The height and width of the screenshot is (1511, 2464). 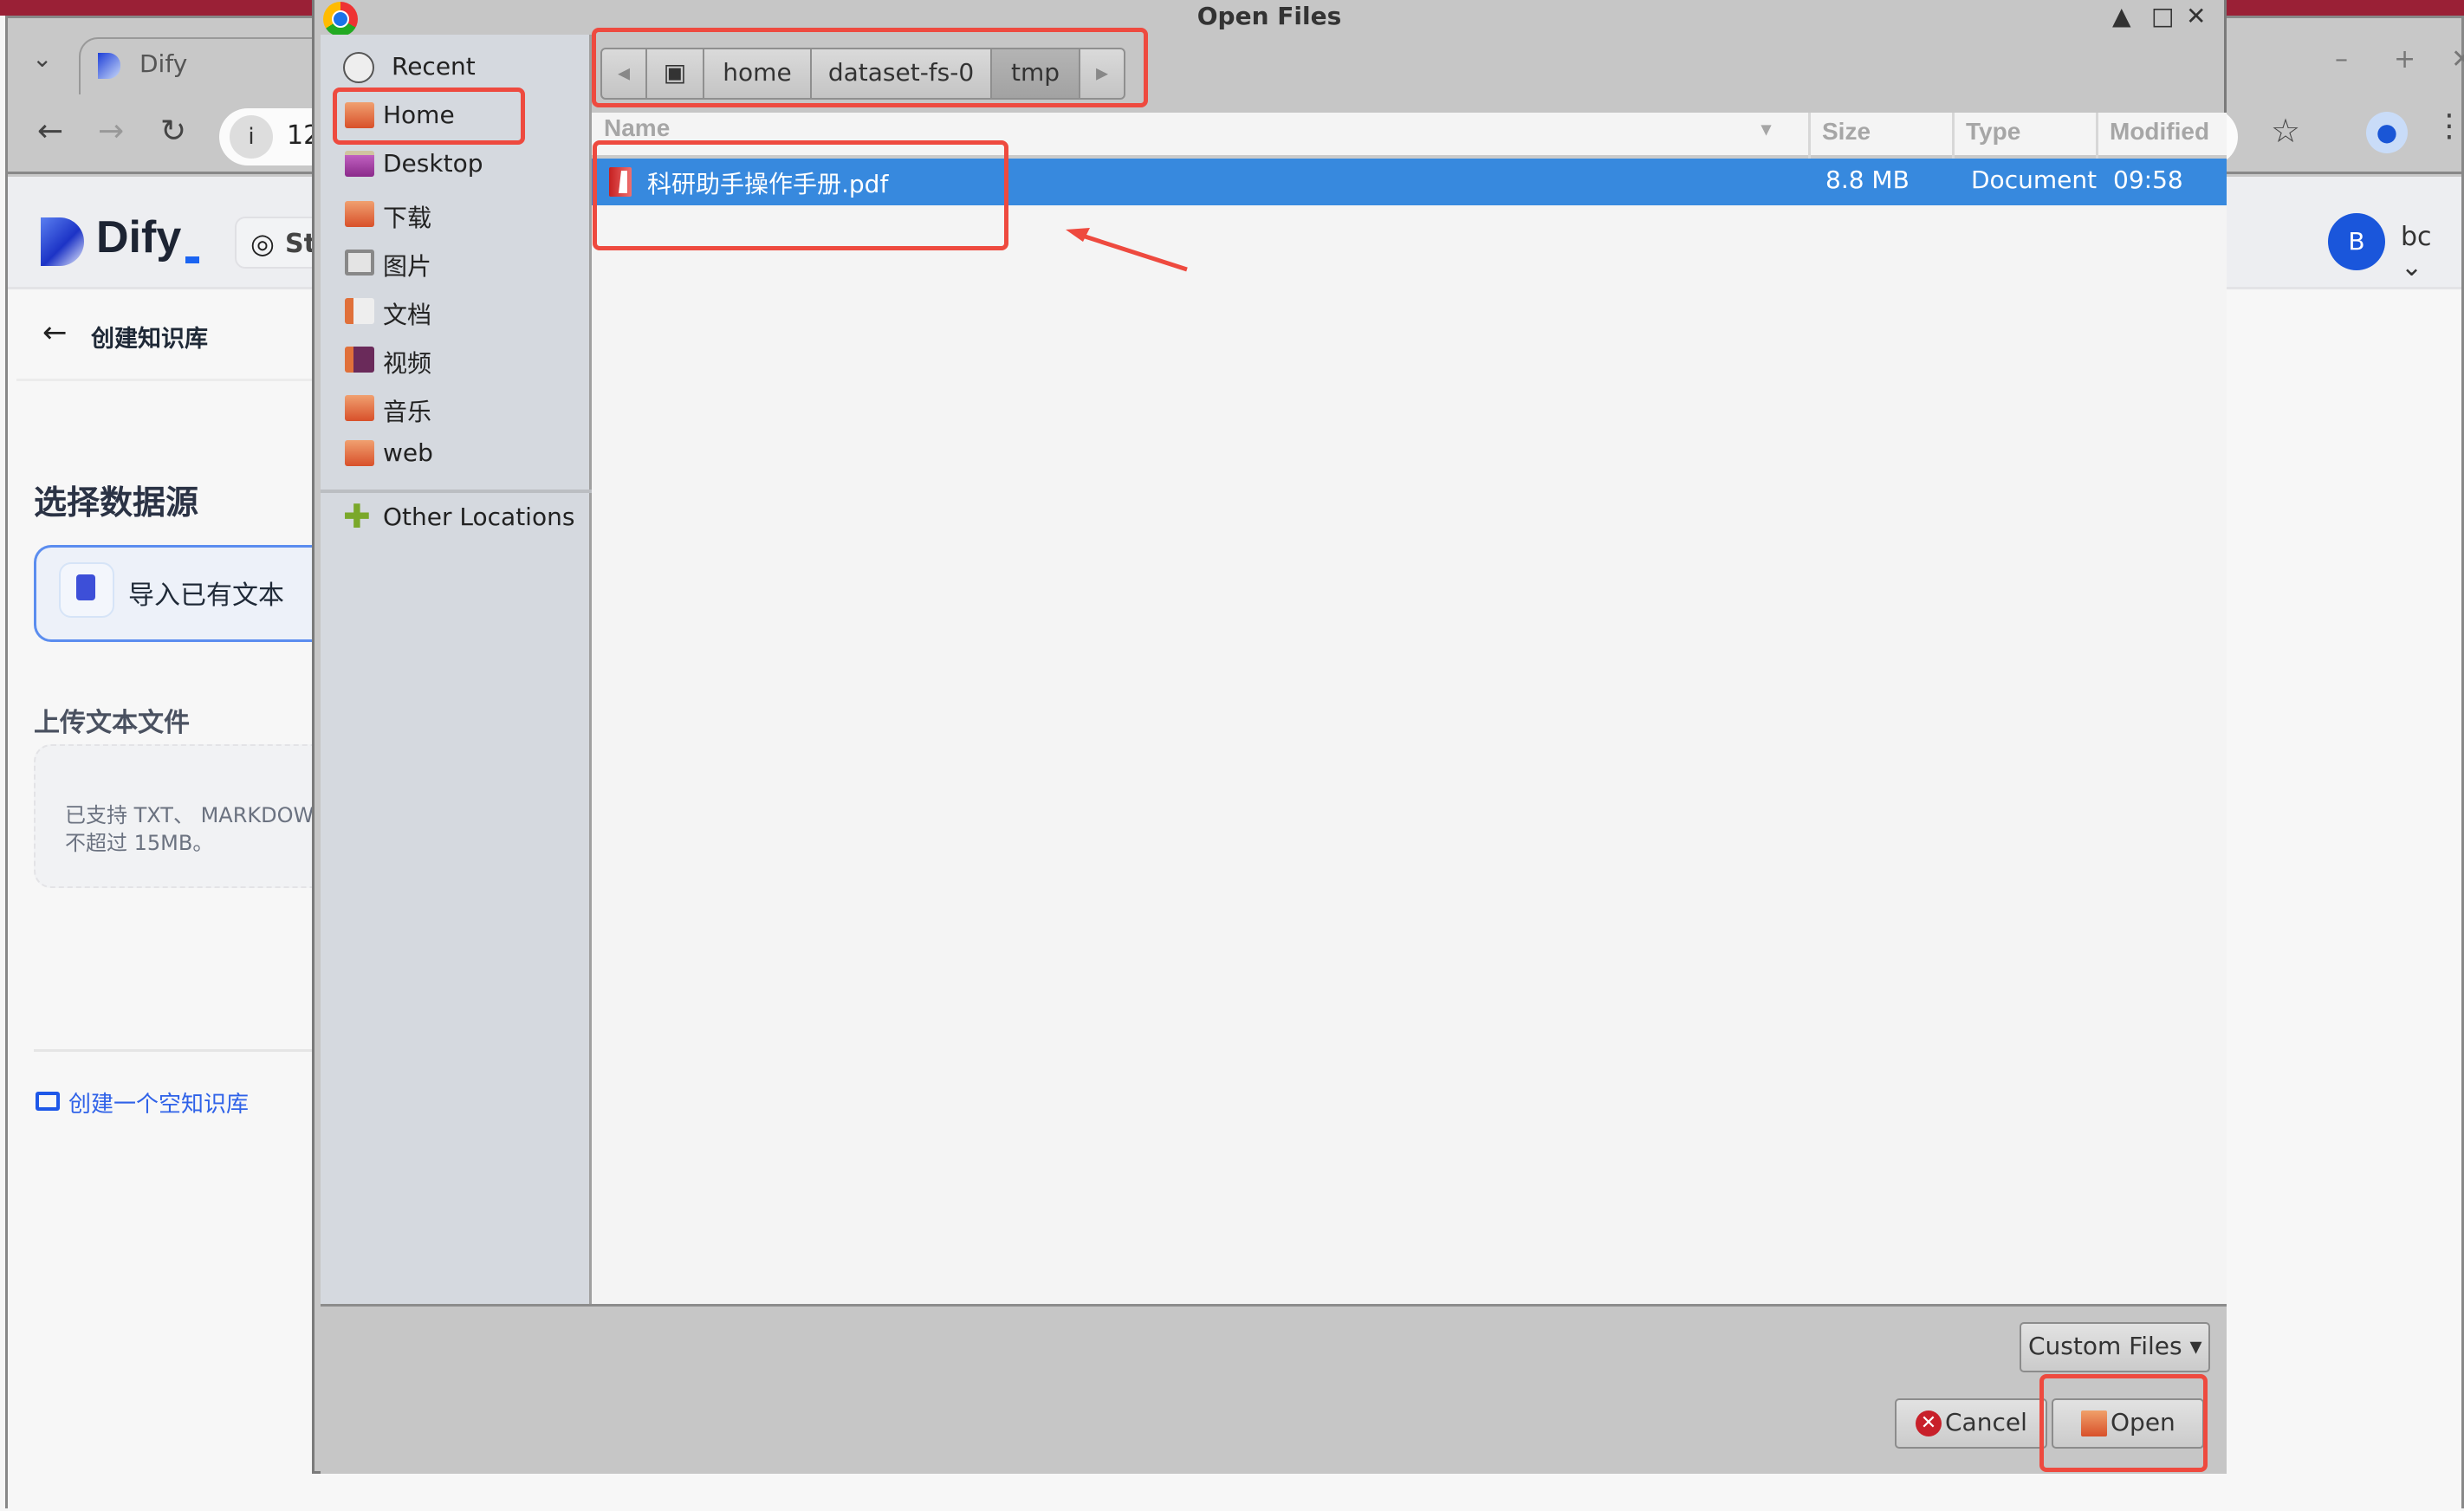 I want to click on open-label: Open, so click(x=2143, y=1422).